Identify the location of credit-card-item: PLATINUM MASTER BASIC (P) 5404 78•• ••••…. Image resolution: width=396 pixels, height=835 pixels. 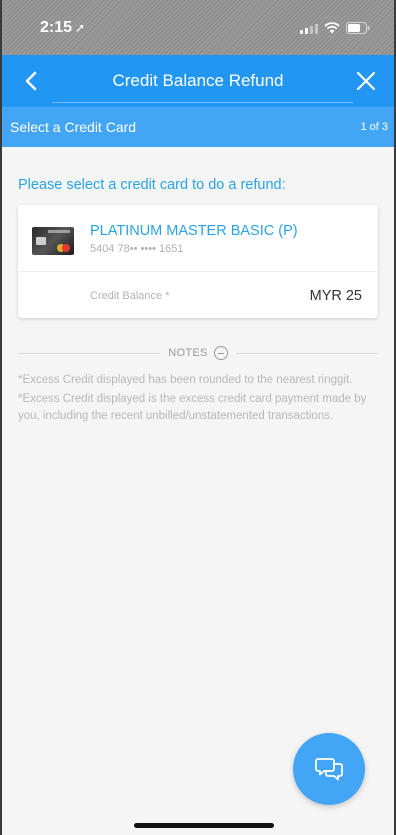
(198, 261).